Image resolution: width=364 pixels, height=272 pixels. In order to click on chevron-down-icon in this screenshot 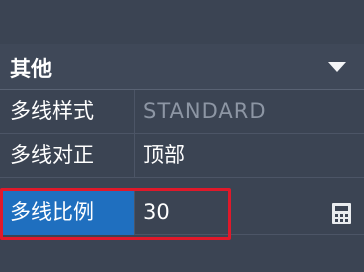, I will do `click(337, 67)`.